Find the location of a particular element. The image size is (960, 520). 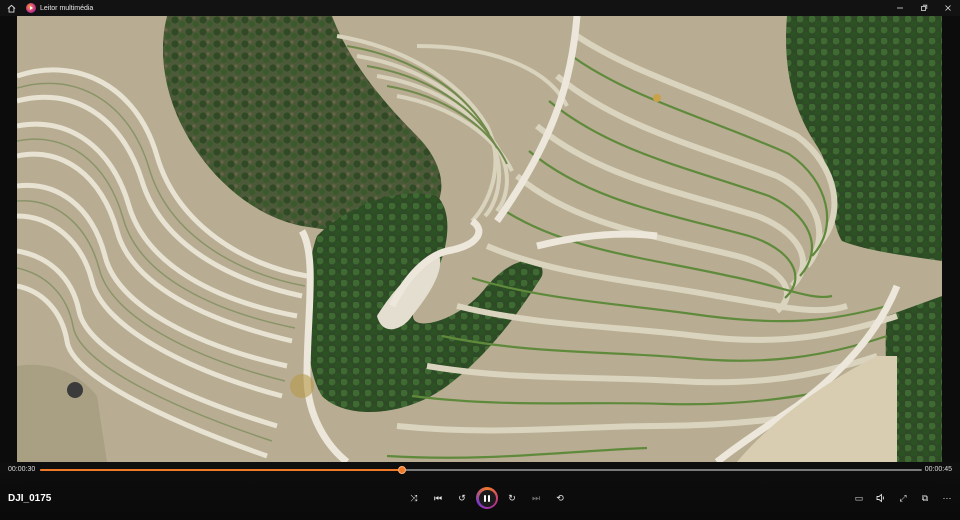

current-time: 00:00:30 is located at coordinates (22, 469).